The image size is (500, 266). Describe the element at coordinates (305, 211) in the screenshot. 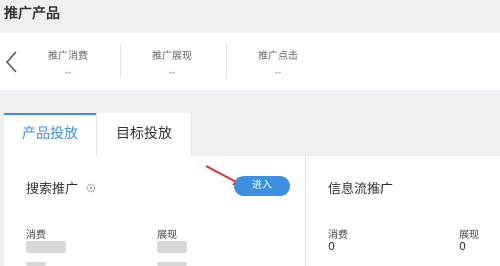

I see `panel-divider` at that location.